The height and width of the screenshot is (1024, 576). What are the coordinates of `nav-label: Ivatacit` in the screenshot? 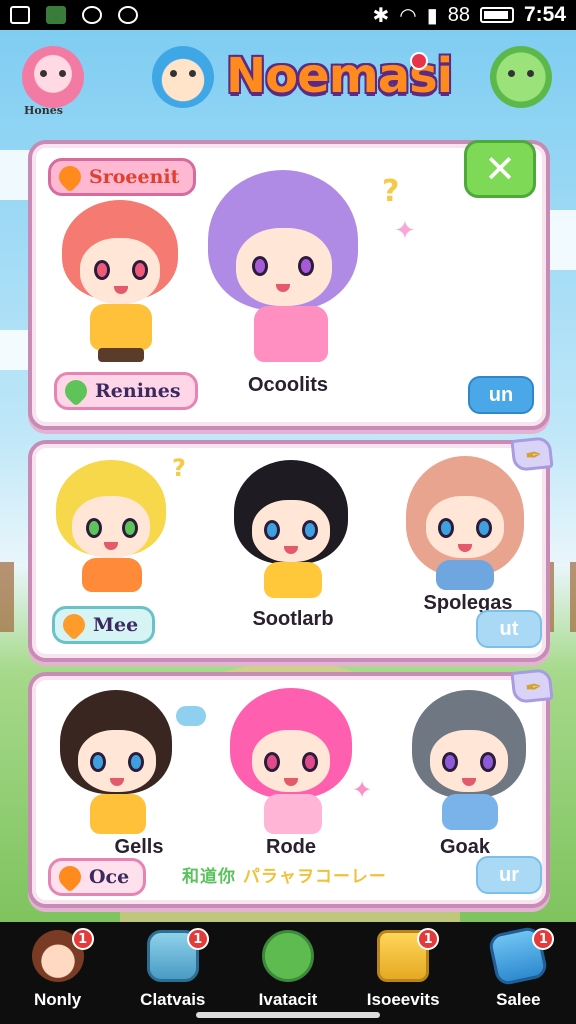 It's located at (288, 999).